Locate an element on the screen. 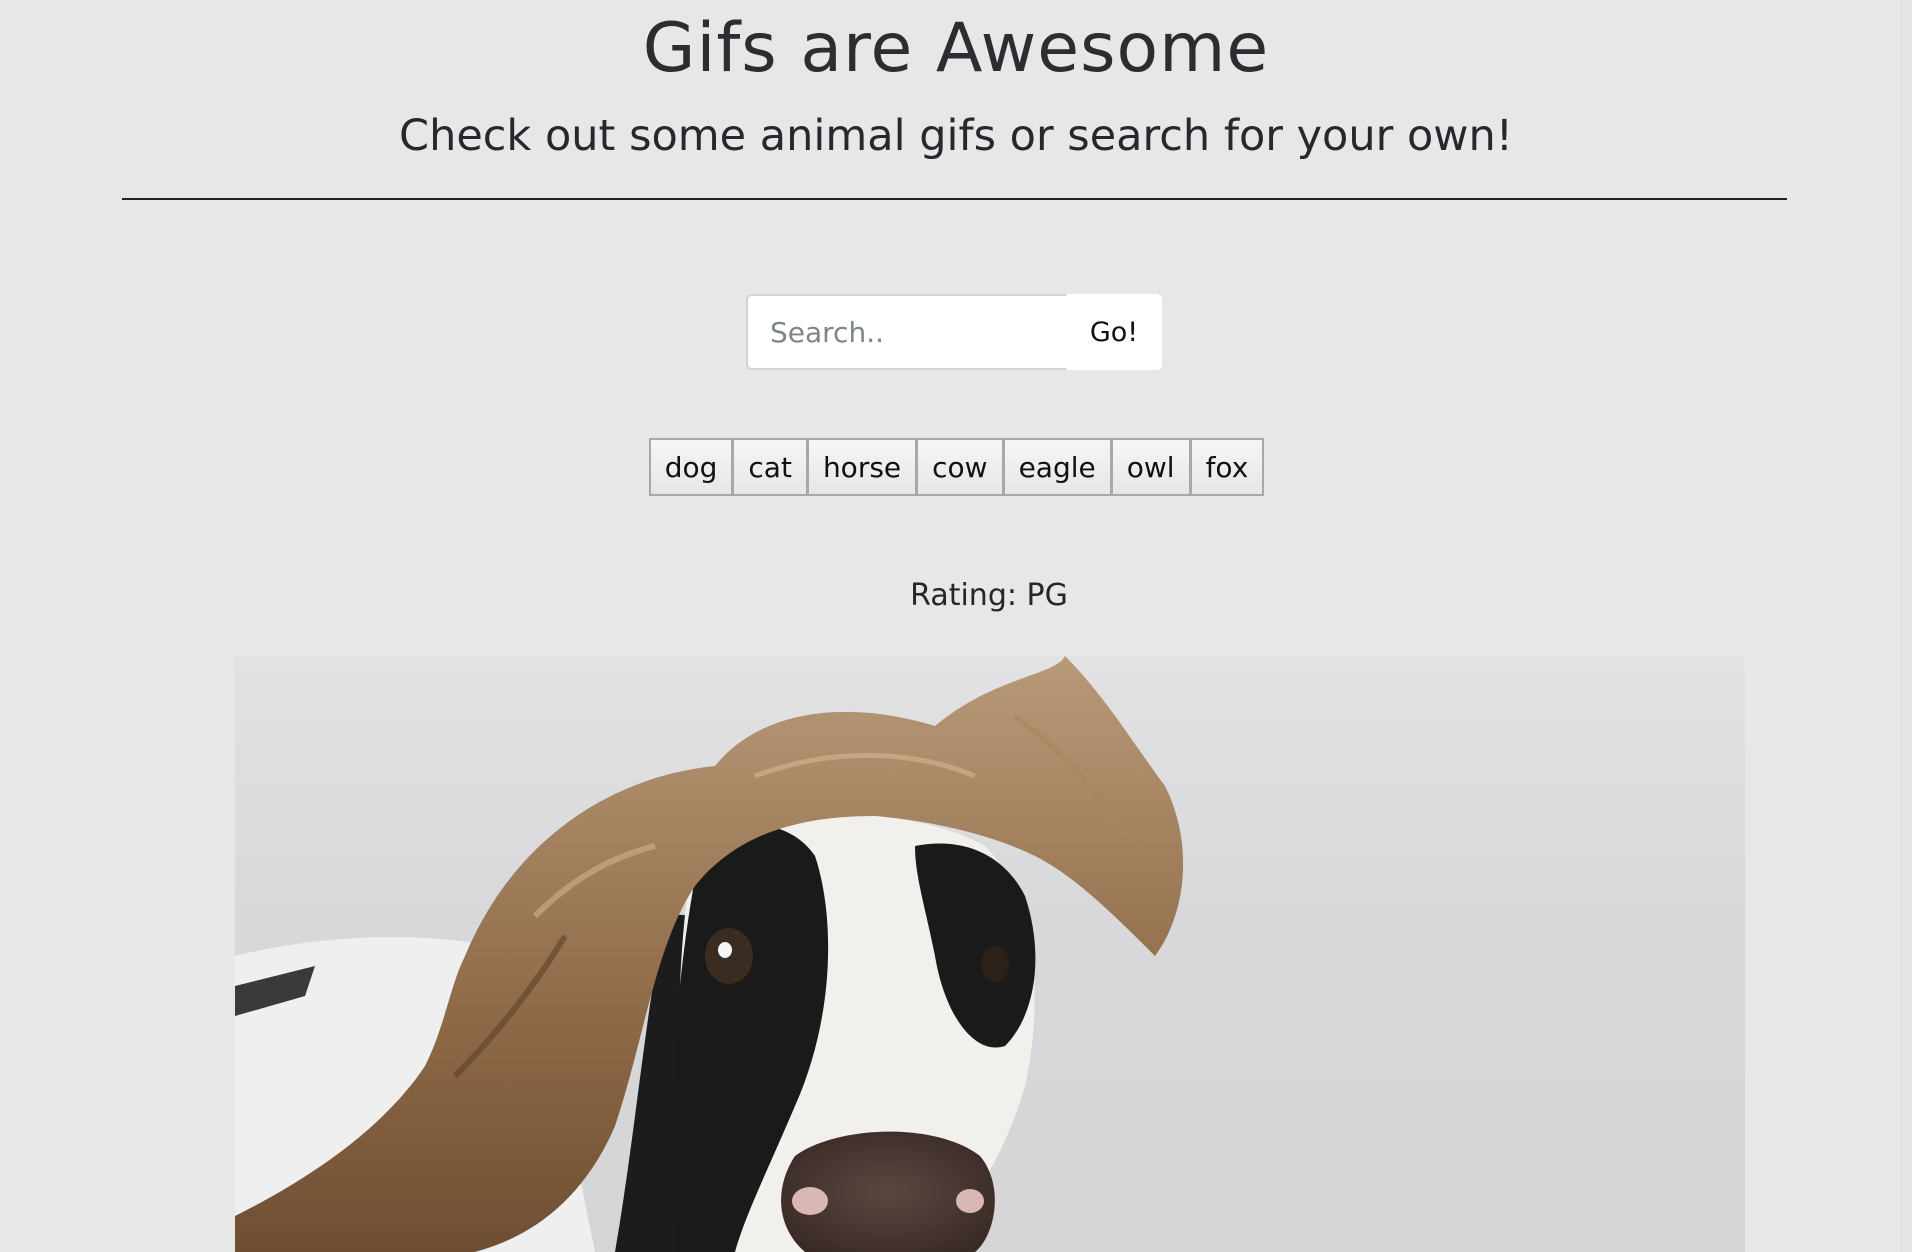 The width and height of the screenshot is (1912, 1252). animal-button-cat: cat is located at coordinates (770, 467).